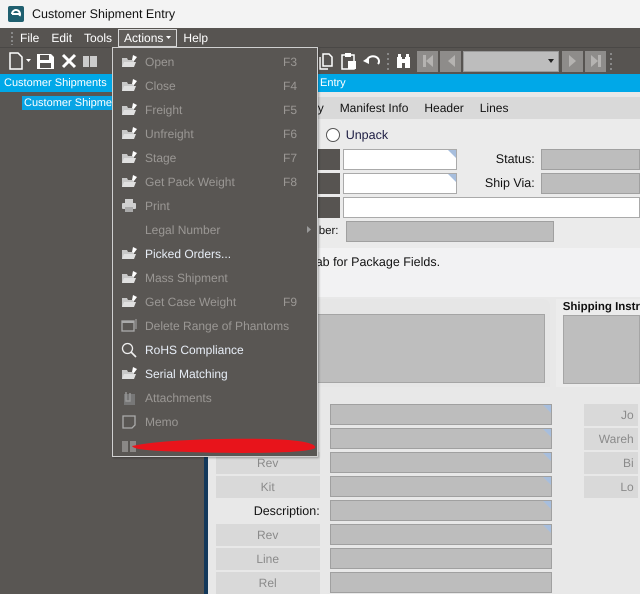 The height and width of the screenshot is (594, 640). What do you see at coordinates (374, 107) in the screenshot?
I see `tab: Manifest Info` at bounding box center [374, 107].